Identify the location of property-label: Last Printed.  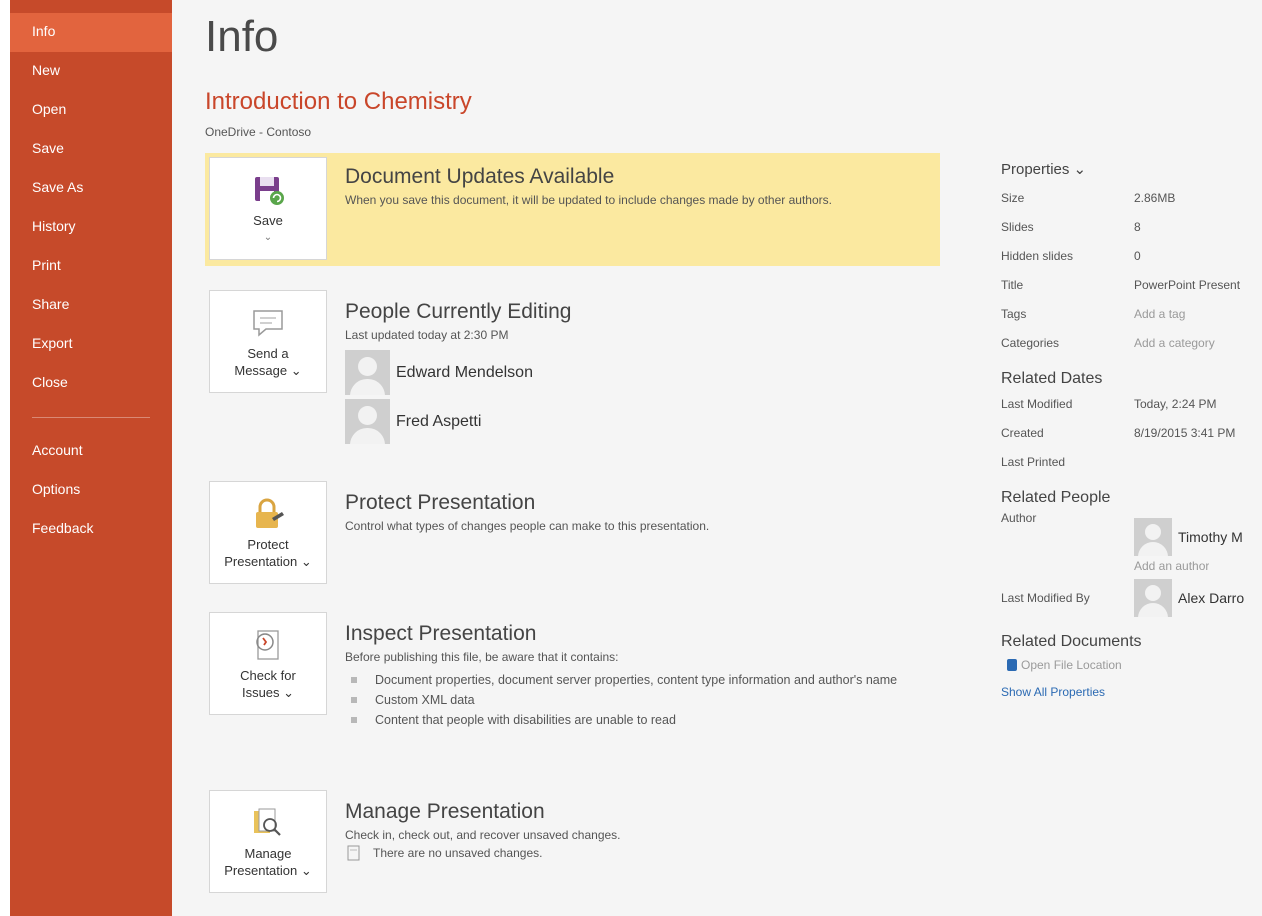
(1033, 462).